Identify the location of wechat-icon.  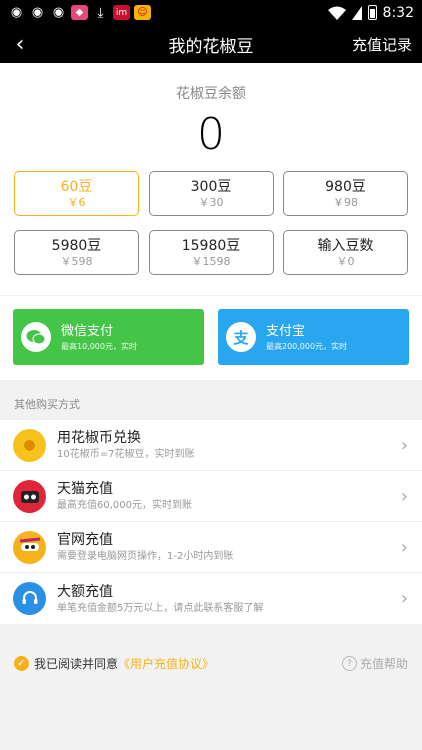
(36, 337).